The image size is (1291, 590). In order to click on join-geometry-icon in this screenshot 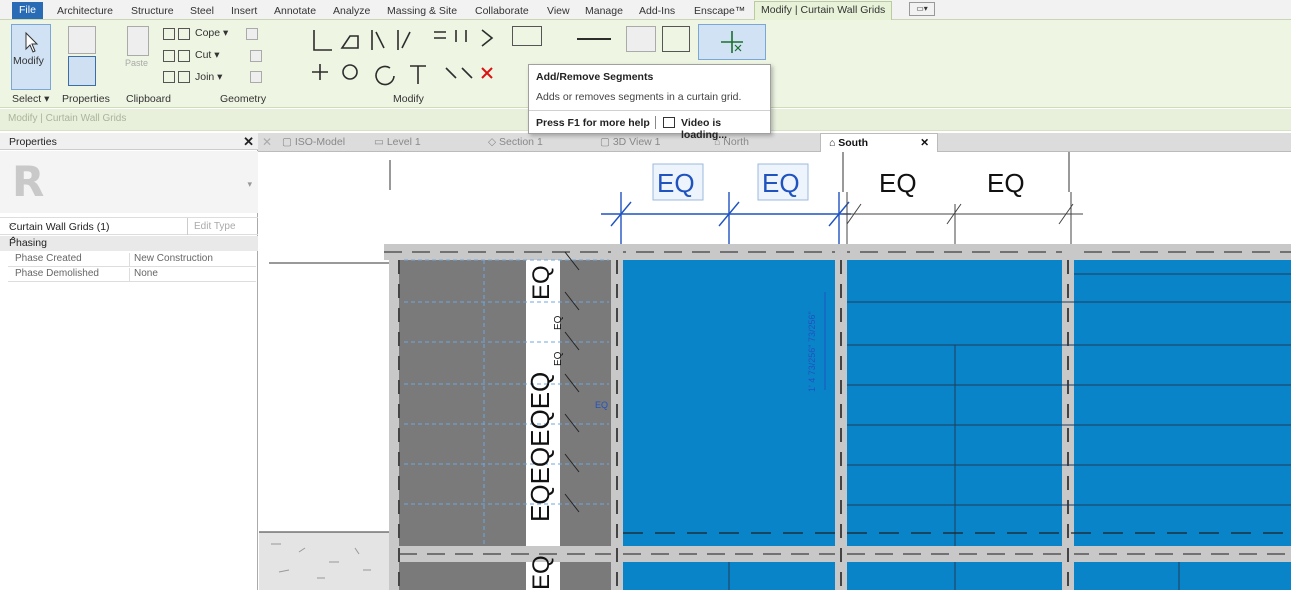, I will do `click(184, 77)`.